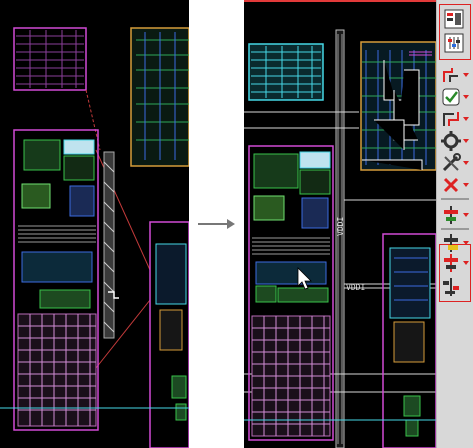 This screenshot has height=448, width=473. Describe the element at coordinates (454, 19) in the screenshot. I see `layout-view-icon` at that location.